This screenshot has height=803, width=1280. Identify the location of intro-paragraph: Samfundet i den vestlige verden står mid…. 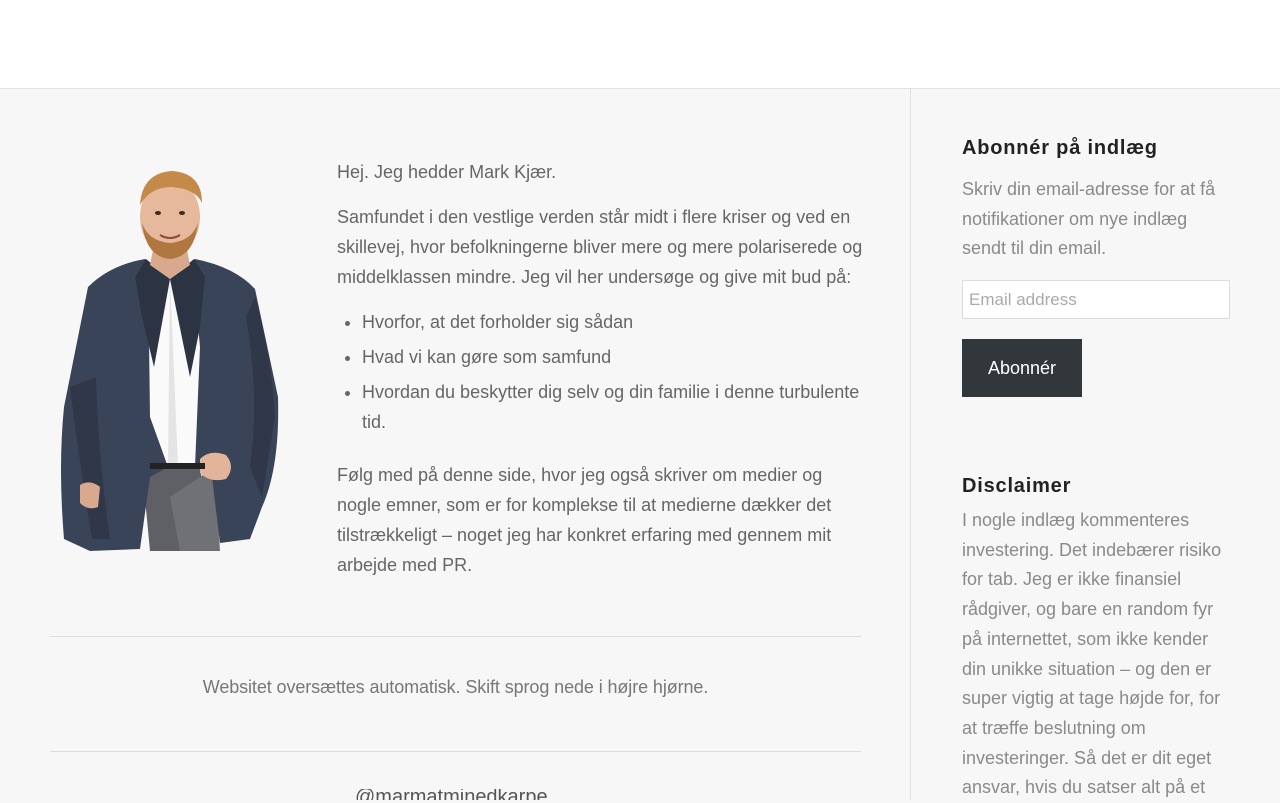
(600, 247).